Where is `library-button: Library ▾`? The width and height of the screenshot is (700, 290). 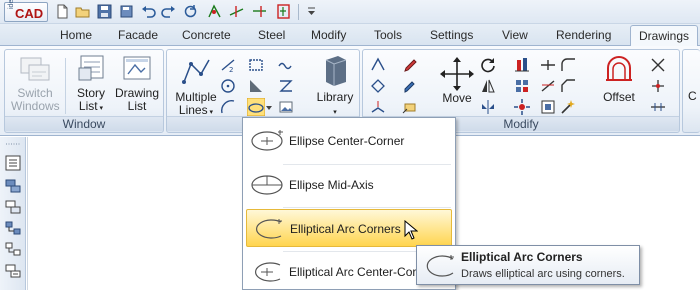 library-button: Library ▾ is located at coordinates (335, 86).